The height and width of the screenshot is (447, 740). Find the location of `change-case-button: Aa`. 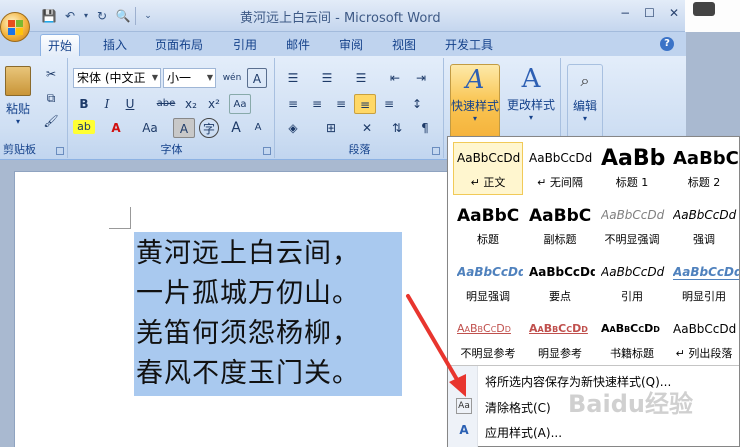

change-case-button: Aa is located at coordinates (150, 128).